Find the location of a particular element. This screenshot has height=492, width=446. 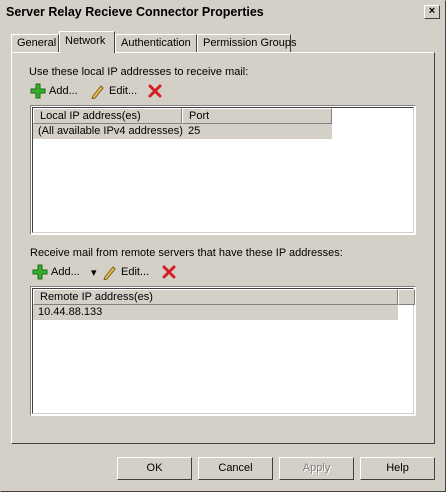

cancel-button: Cancel is located at coordinates (235, 468).